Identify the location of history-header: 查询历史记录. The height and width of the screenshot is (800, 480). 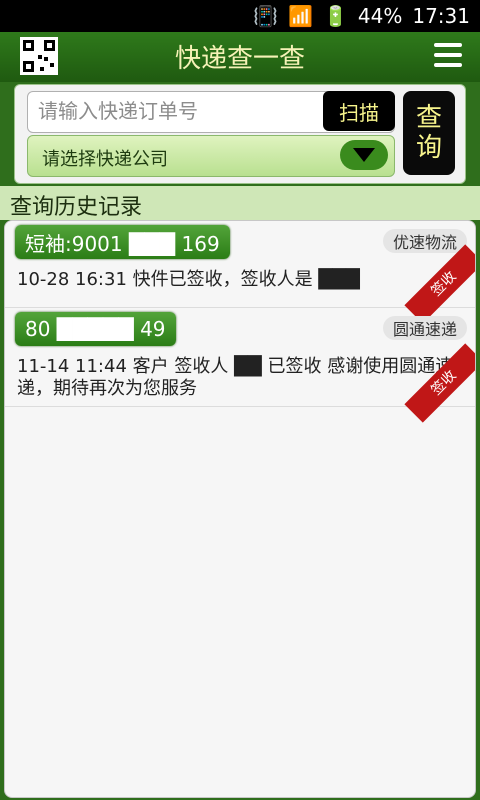
(240, 203).